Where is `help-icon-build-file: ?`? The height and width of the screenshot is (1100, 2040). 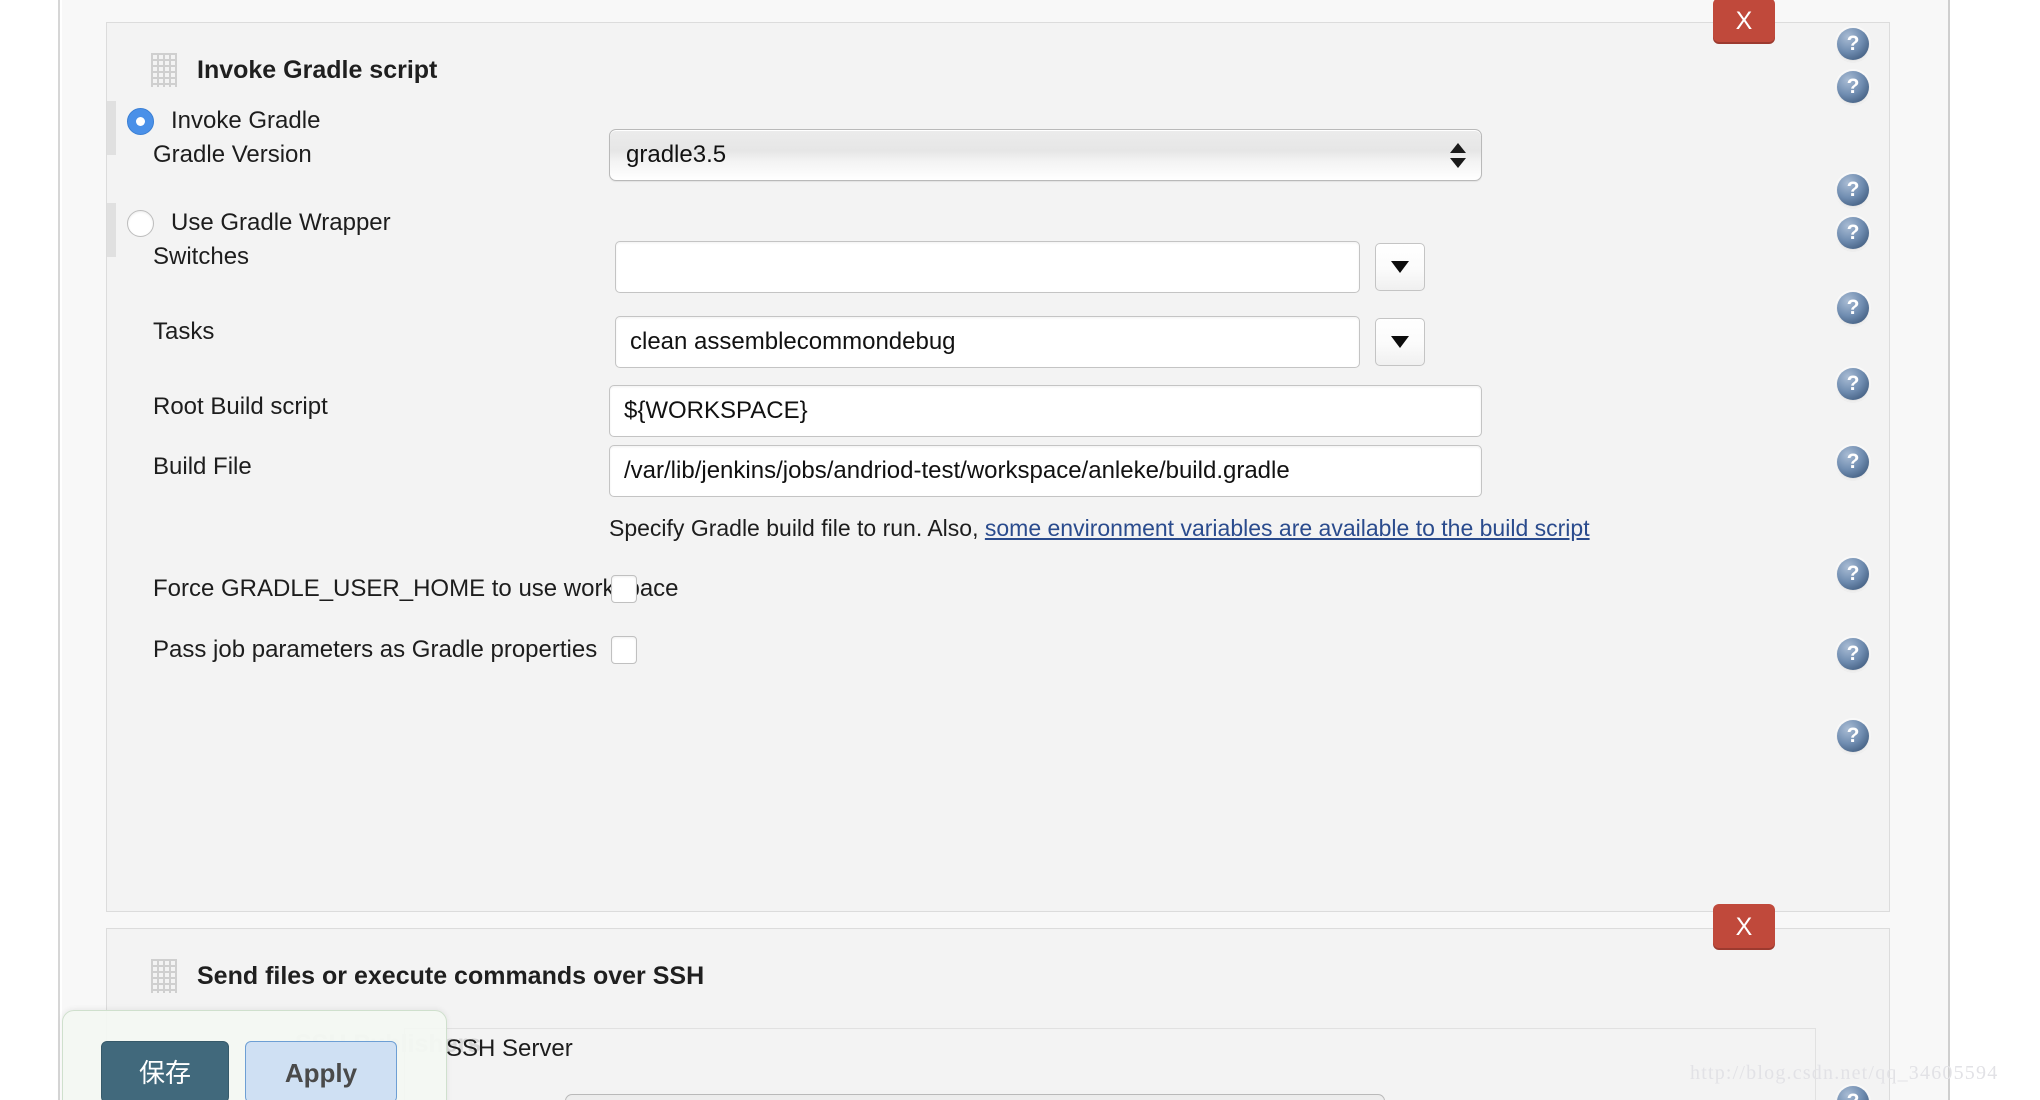
help-icon-build-file: ? is located at coordinates (1853, 462).